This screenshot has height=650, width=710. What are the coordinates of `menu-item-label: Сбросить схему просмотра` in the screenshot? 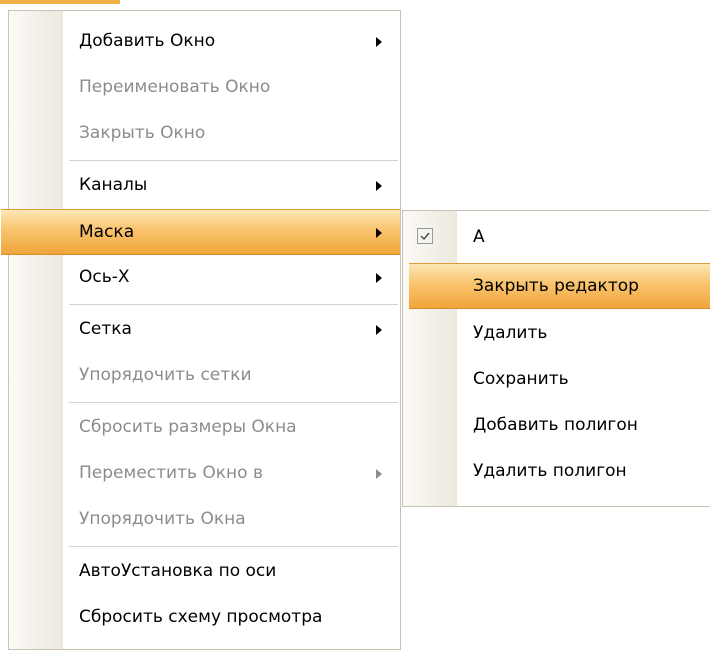 It's located at (201, 617).